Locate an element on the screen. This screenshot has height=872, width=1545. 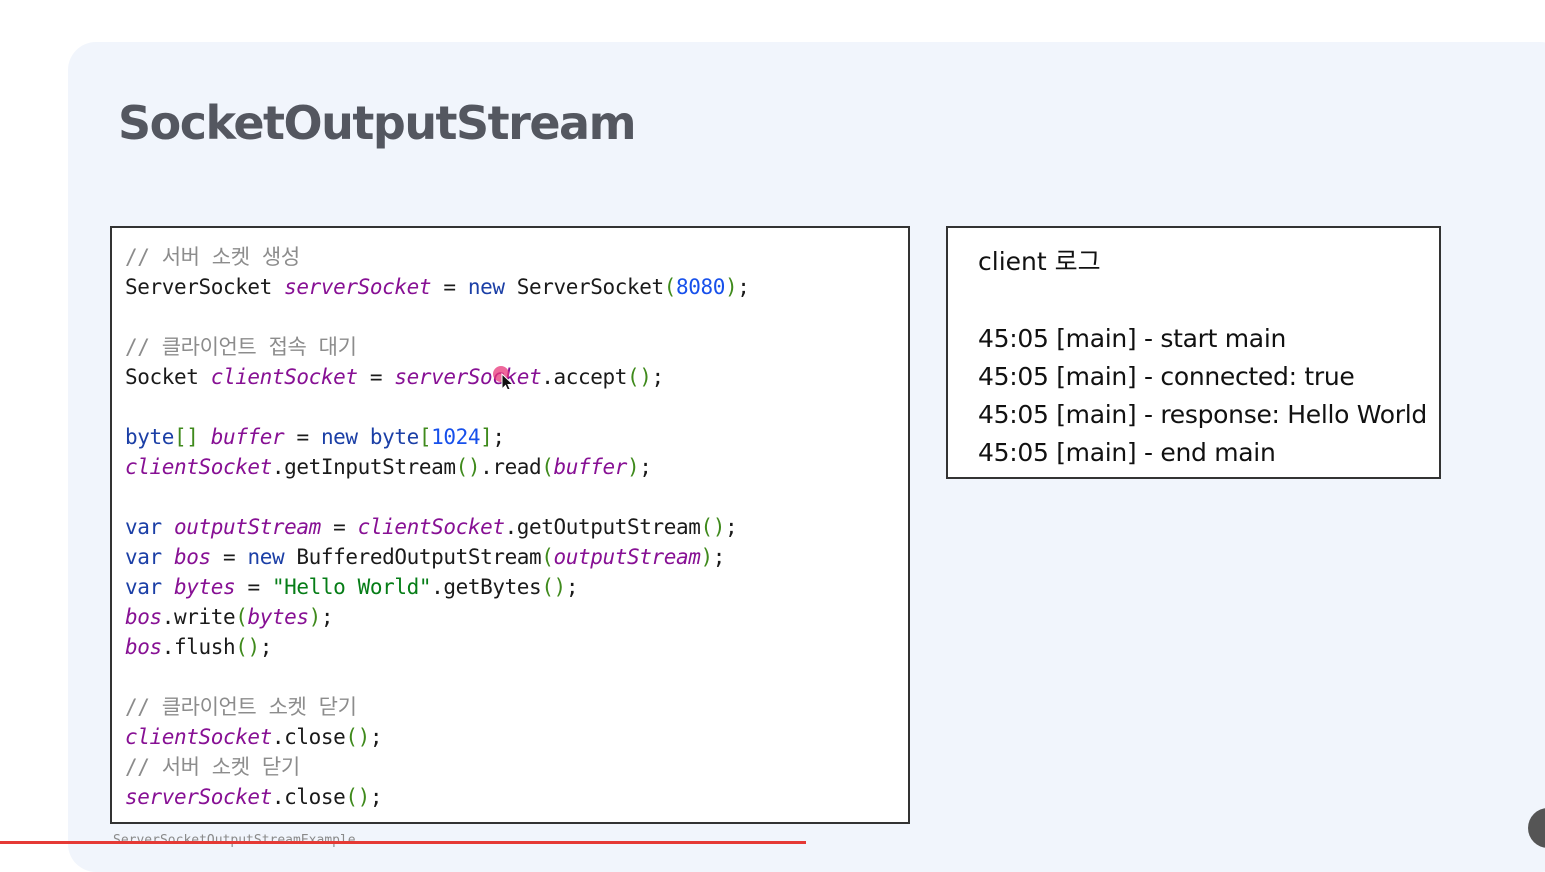
code-line: var bytes = "Hello World".getBytes(); is located at coordinates (437, 587).